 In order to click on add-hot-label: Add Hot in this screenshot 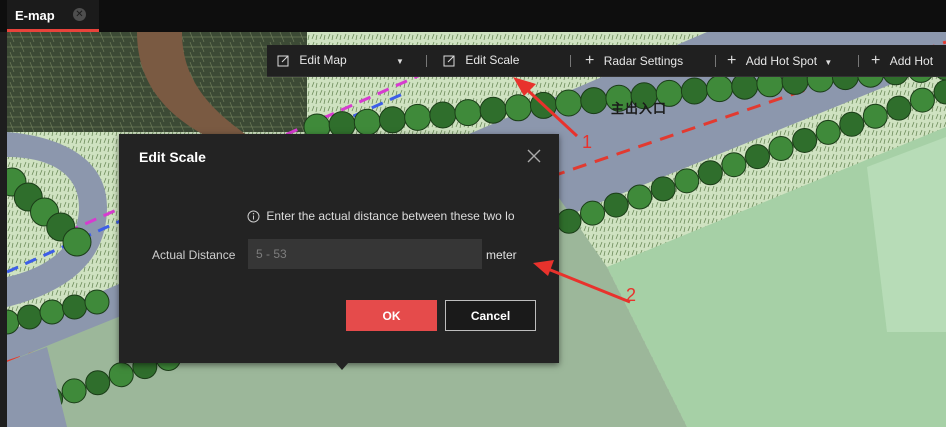, I will do `click(911, 61)`.